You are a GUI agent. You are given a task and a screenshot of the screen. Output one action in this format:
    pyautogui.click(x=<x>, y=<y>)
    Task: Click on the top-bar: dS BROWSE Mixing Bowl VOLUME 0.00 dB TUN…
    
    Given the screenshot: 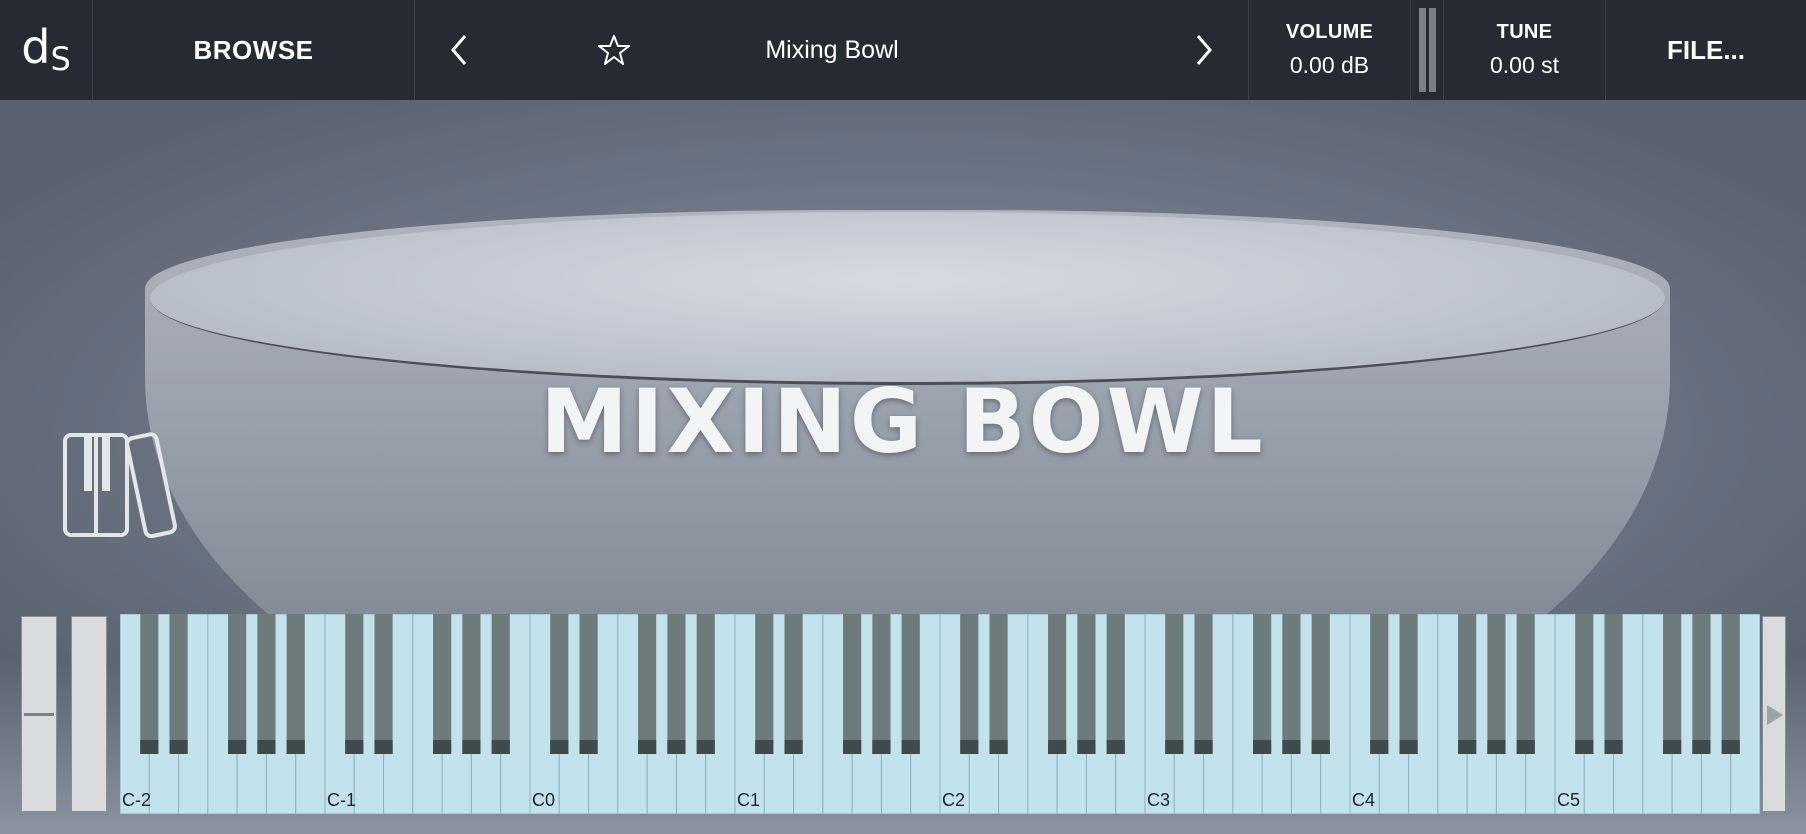 What is the action you would take?
    pyautogui.click(x=903, y=50)
    